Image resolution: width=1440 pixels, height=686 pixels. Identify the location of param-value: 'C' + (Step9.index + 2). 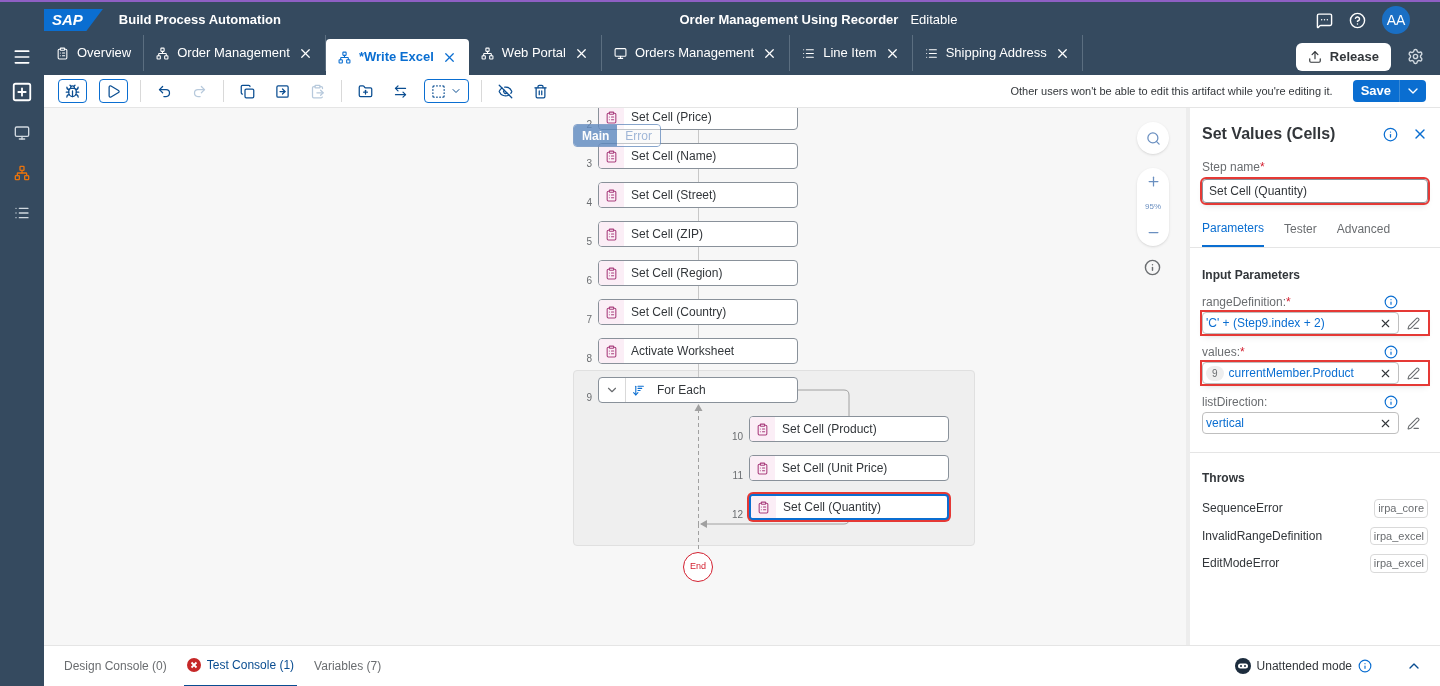
(1266, 323).